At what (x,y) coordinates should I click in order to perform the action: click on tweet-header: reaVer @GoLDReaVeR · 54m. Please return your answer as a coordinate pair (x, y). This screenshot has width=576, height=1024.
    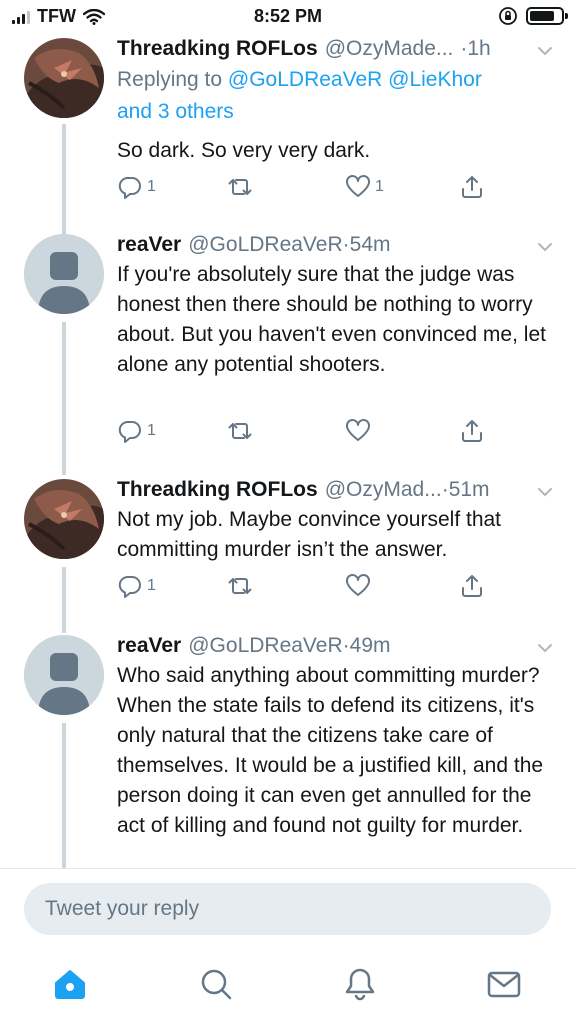
    Looking at the image, I should click on (335, 245).